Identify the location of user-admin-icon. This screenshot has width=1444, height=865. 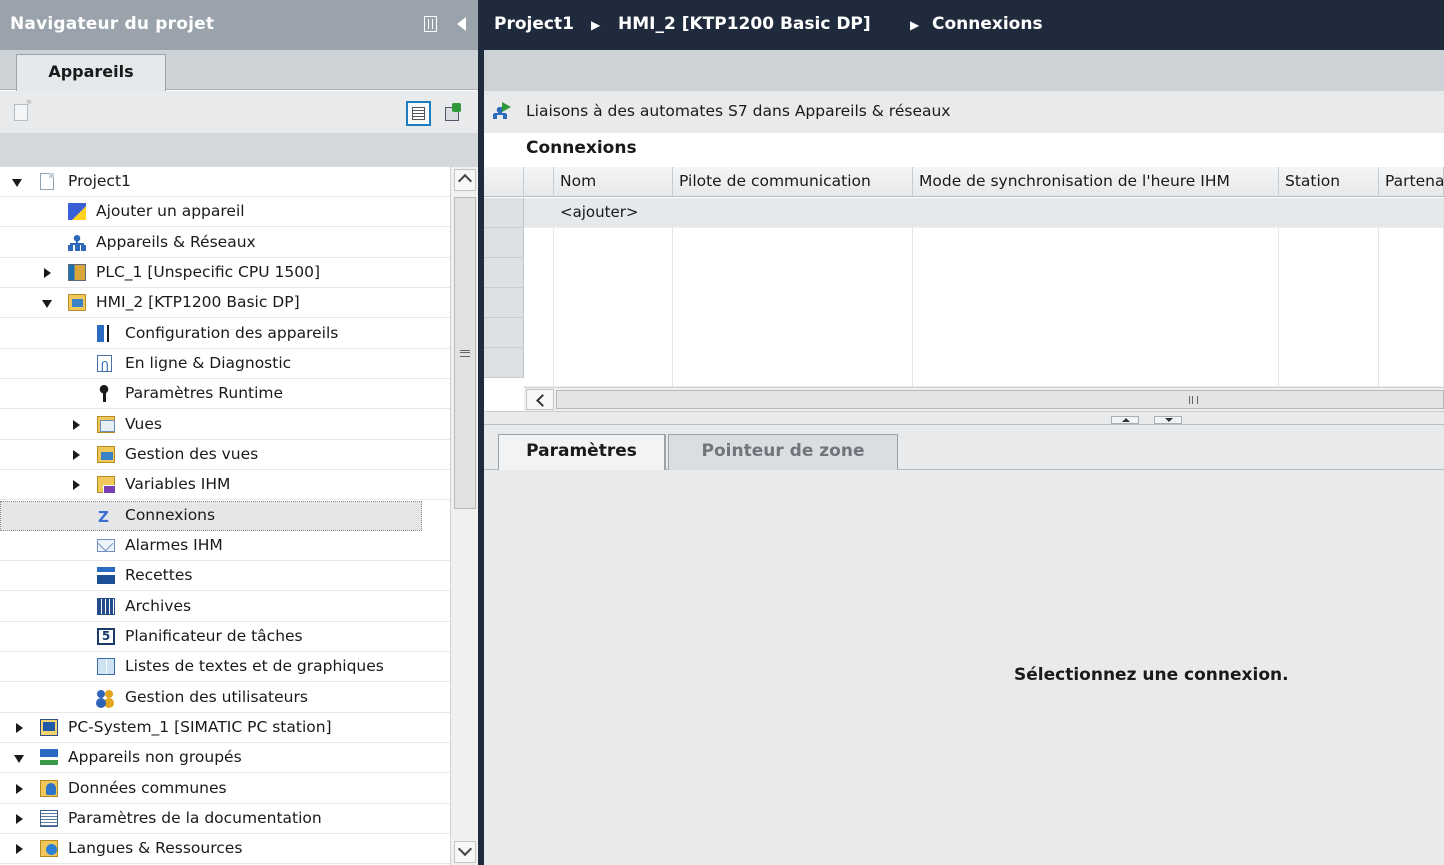
(106, 697).